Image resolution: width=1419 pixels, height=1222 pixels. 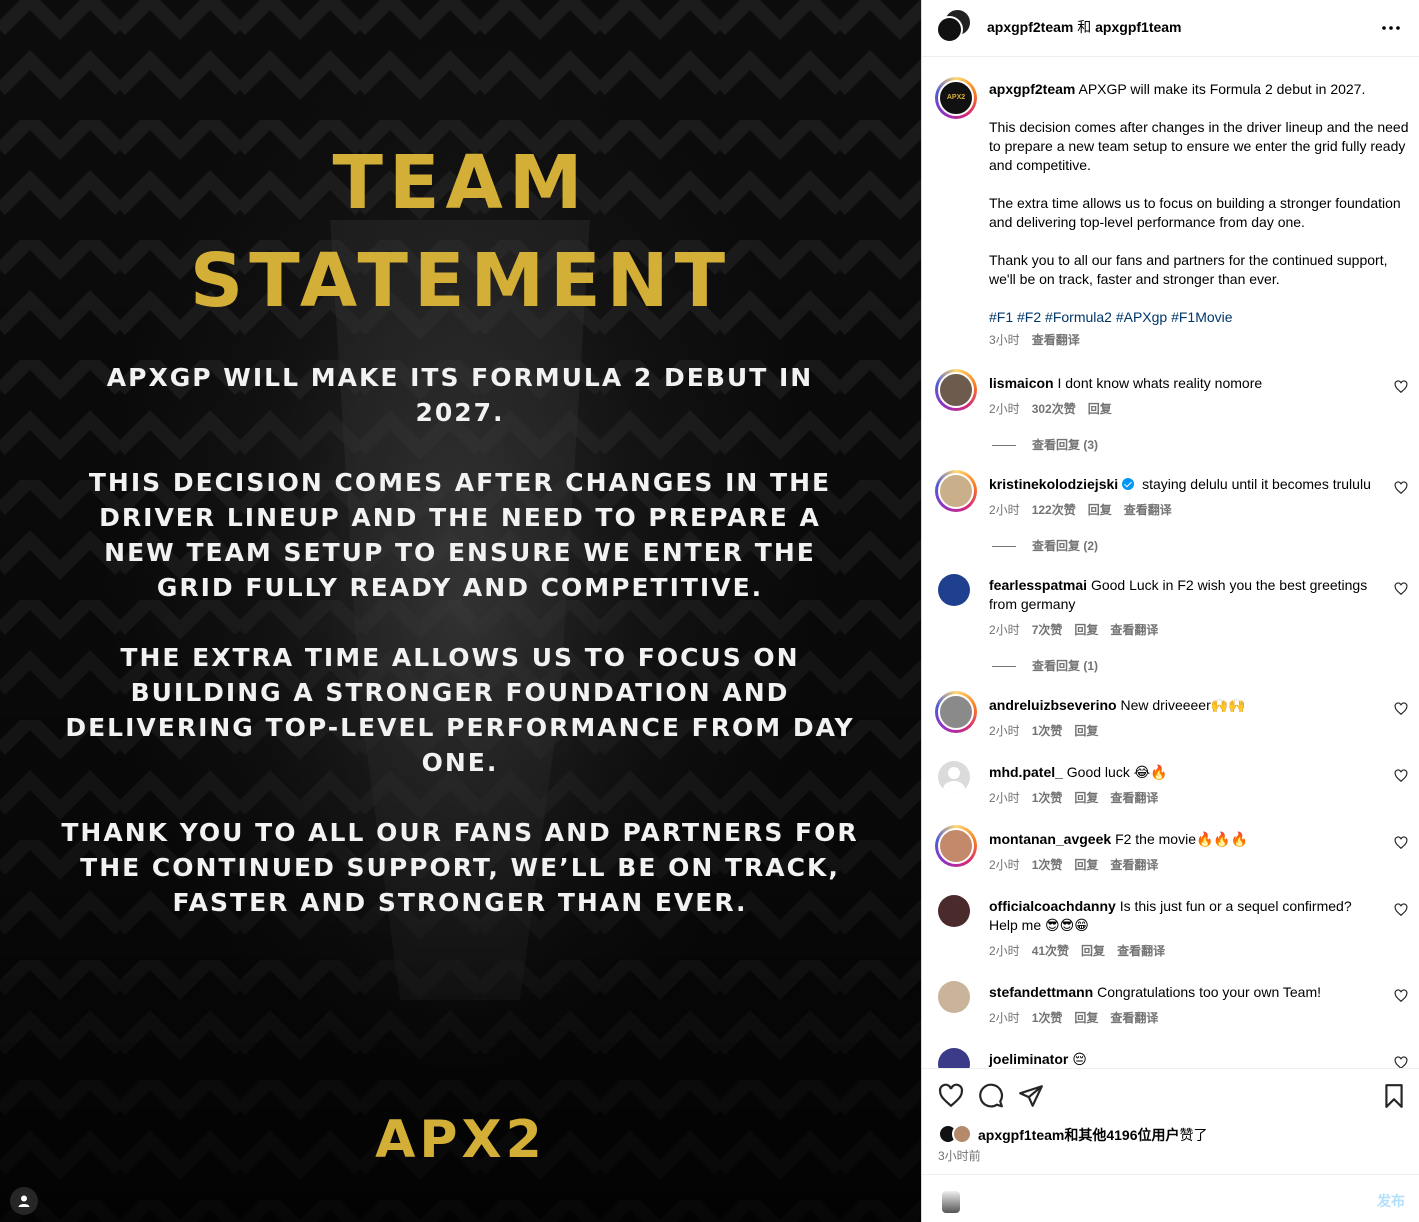 What do you see at coordinates (1045, 444) in the screenshot?
I see `view-replies-button: 查看回复 (3)` at bounding box center [1045, 444].